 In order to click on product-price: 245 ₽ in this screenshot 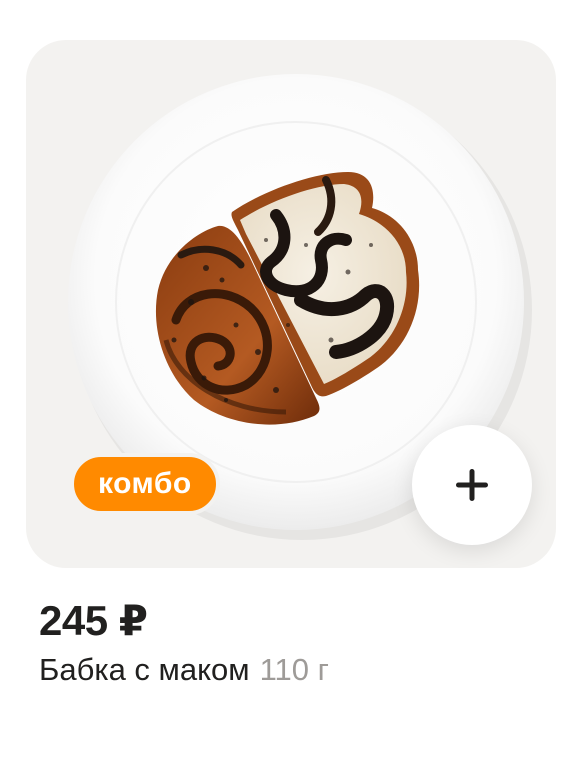, I will do `click(93, 620)`.